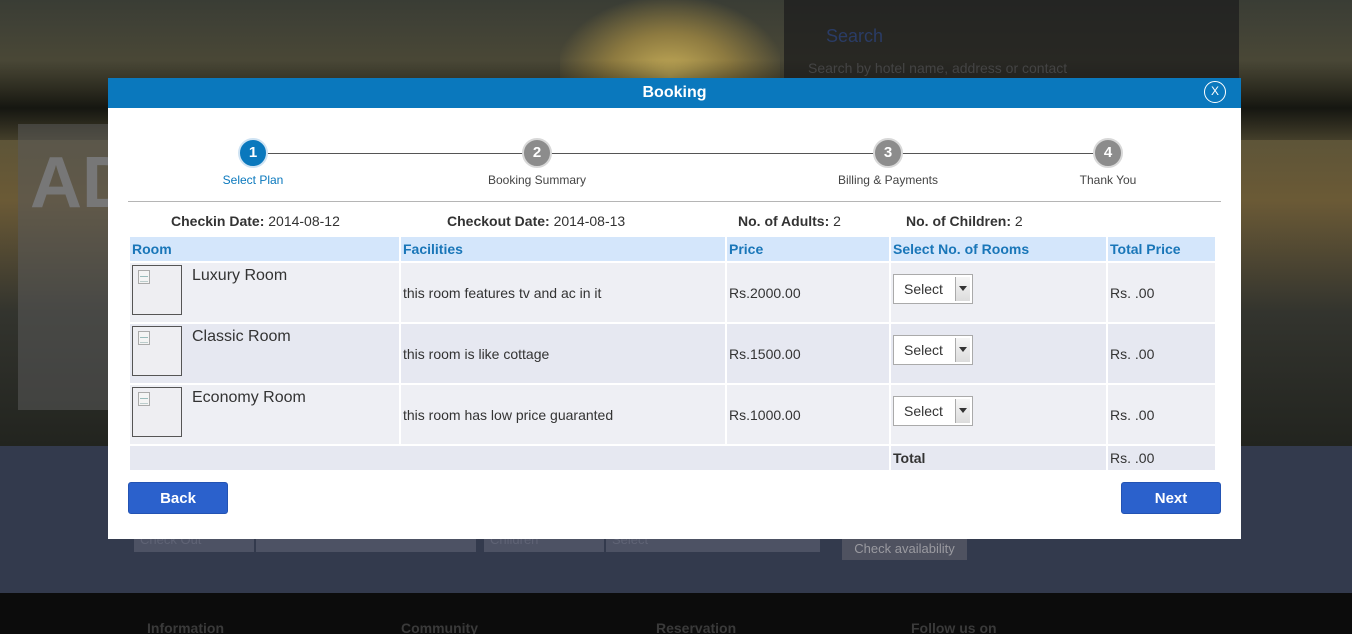  I want to click on footer-reservation: Reservation, so click(696, 627).